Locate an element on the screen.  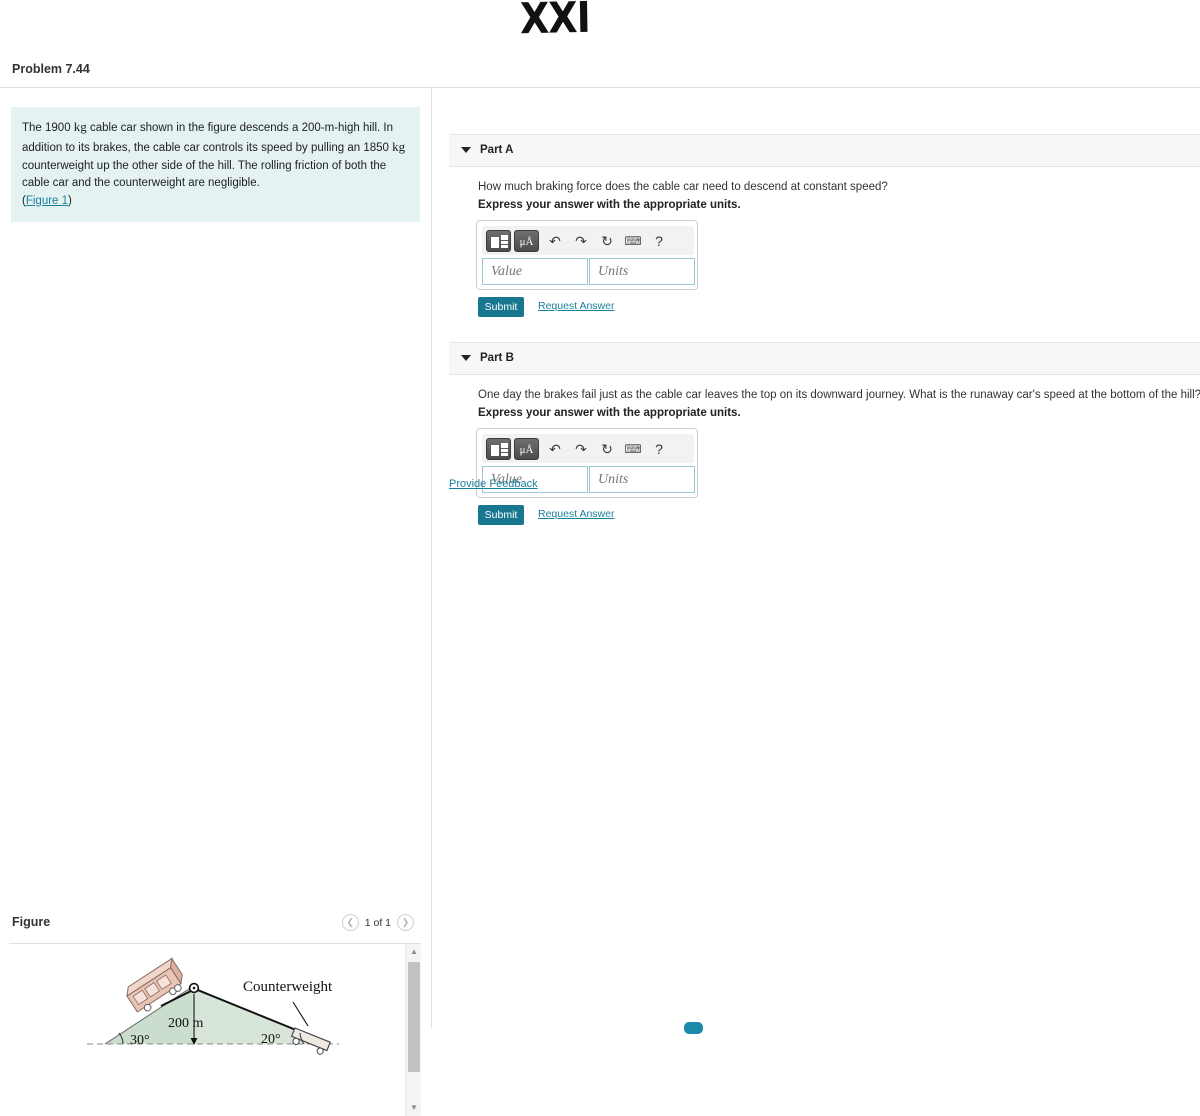
figure-viewport: Counterweight 200 m 30° 20° ▲ ▼ is located at coordinates (215, 1030).